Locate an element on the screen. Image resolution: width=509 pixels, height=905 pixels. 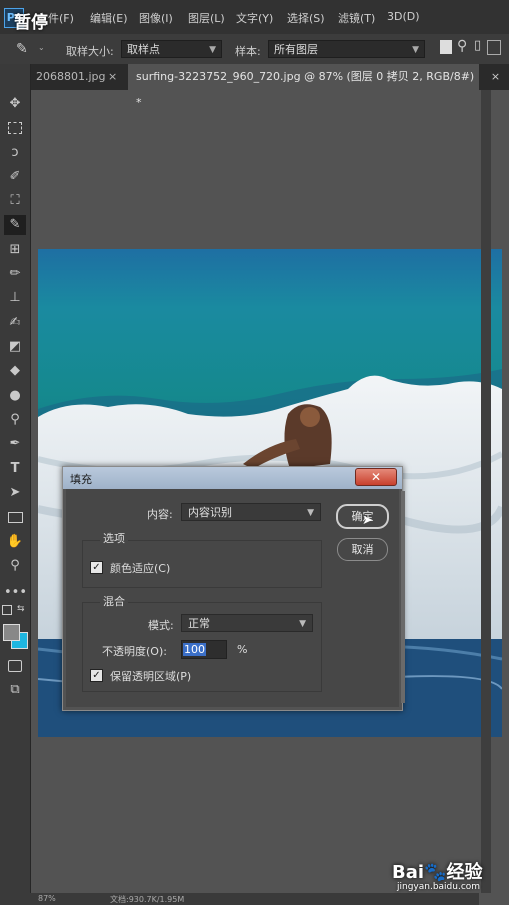
sample-size-label: 取样大小: is located at coordinates (90, 51).